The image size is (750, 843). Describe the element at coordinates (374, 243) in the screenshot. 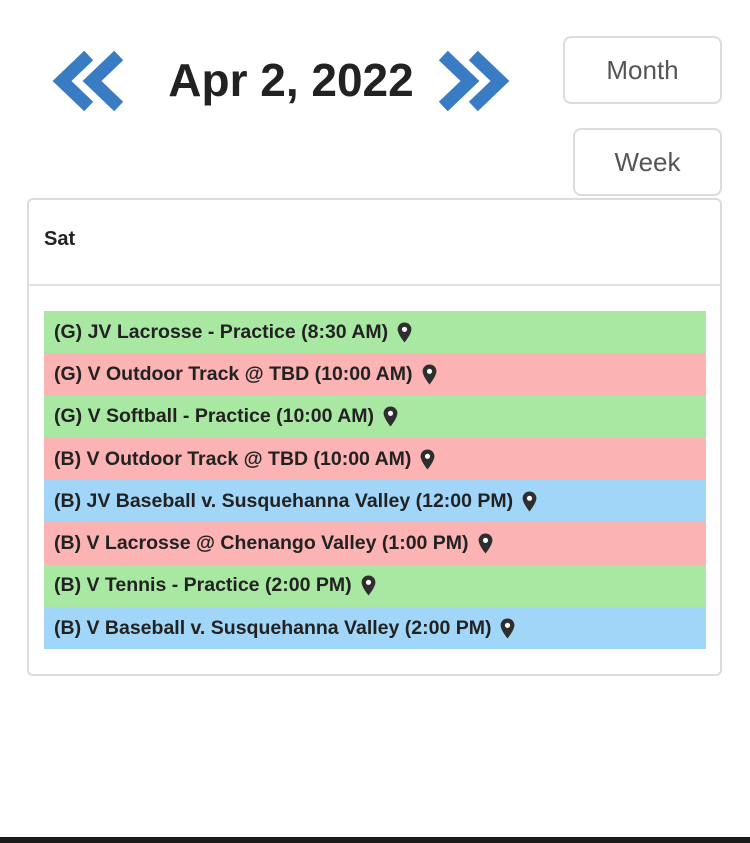

I see `day-header: Sat` at that location.